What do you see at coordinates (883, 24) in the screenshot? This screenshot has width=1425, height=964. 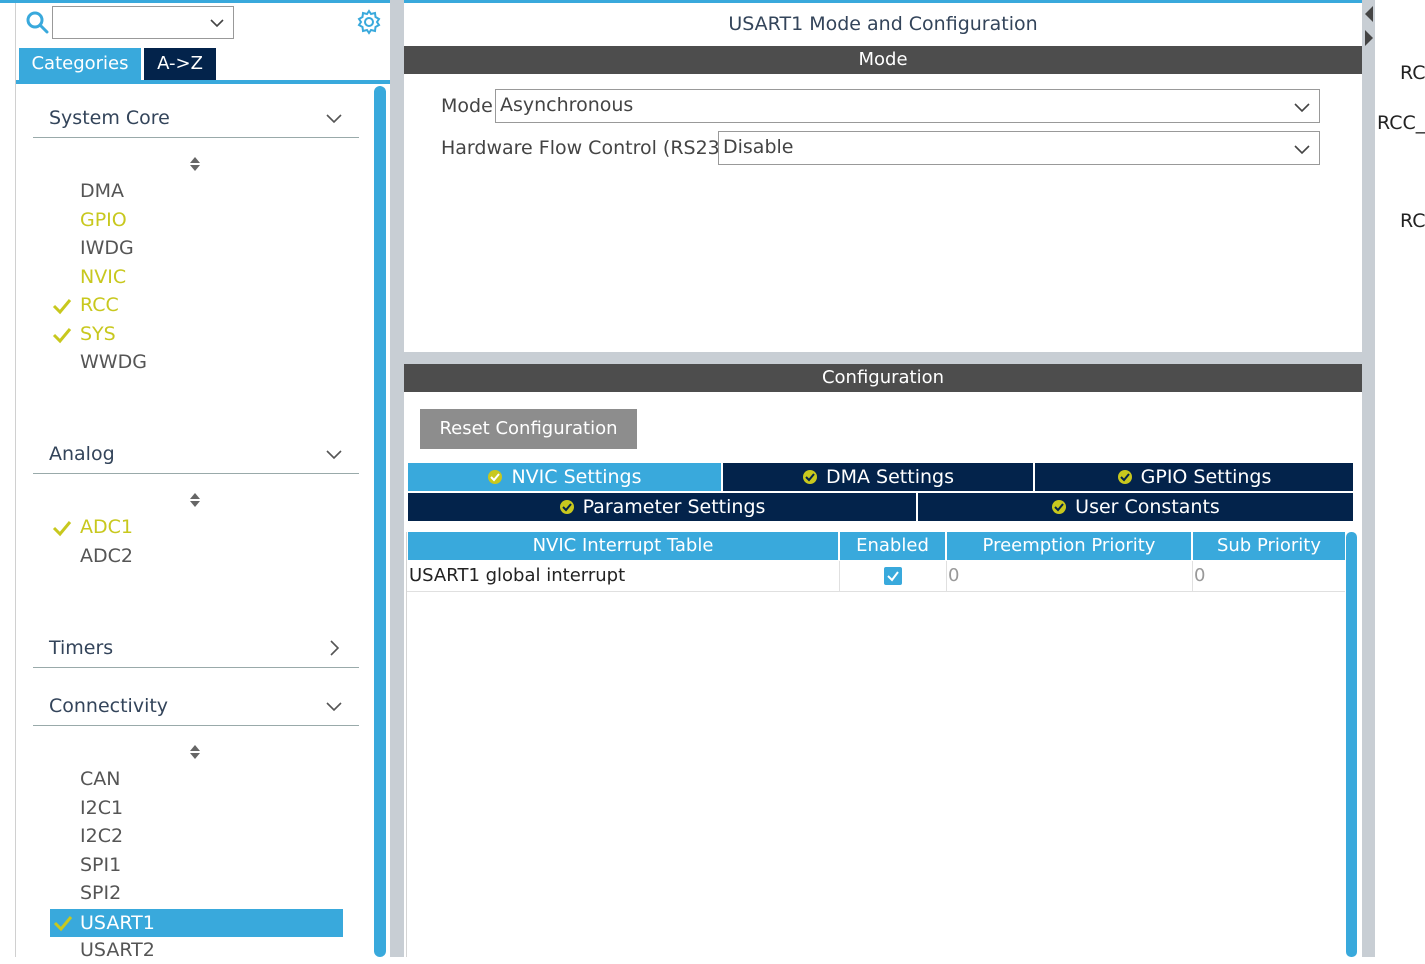 I see `page-title: USART1 Mode and Configuration` at bounding box center [883, 24].